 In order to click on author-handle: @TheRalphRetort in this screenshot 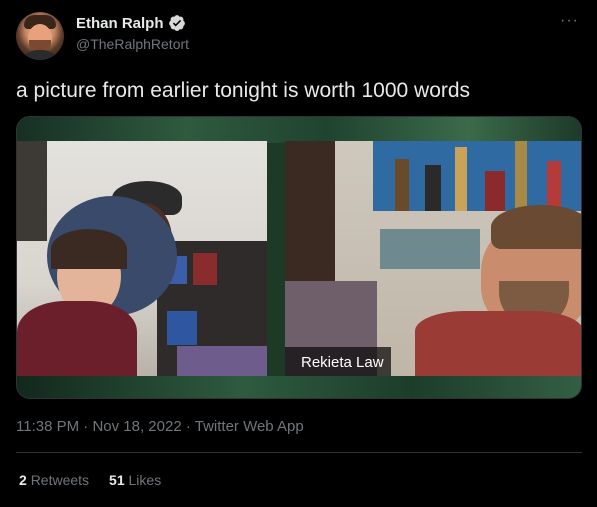, I will do `click(132, 44)`.